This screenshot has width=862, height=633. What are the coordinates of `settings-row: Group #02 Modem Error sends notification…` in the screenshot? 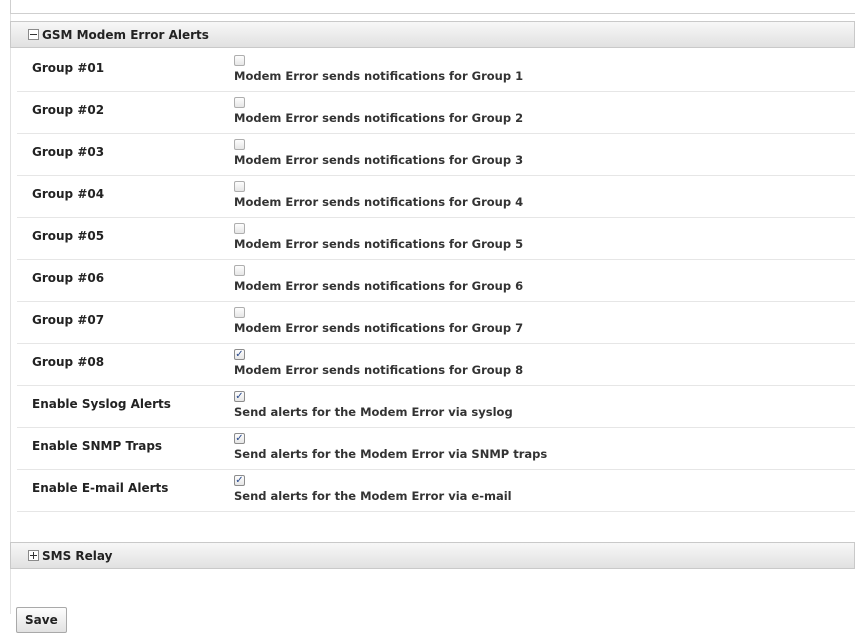 It's located at (436, 113).